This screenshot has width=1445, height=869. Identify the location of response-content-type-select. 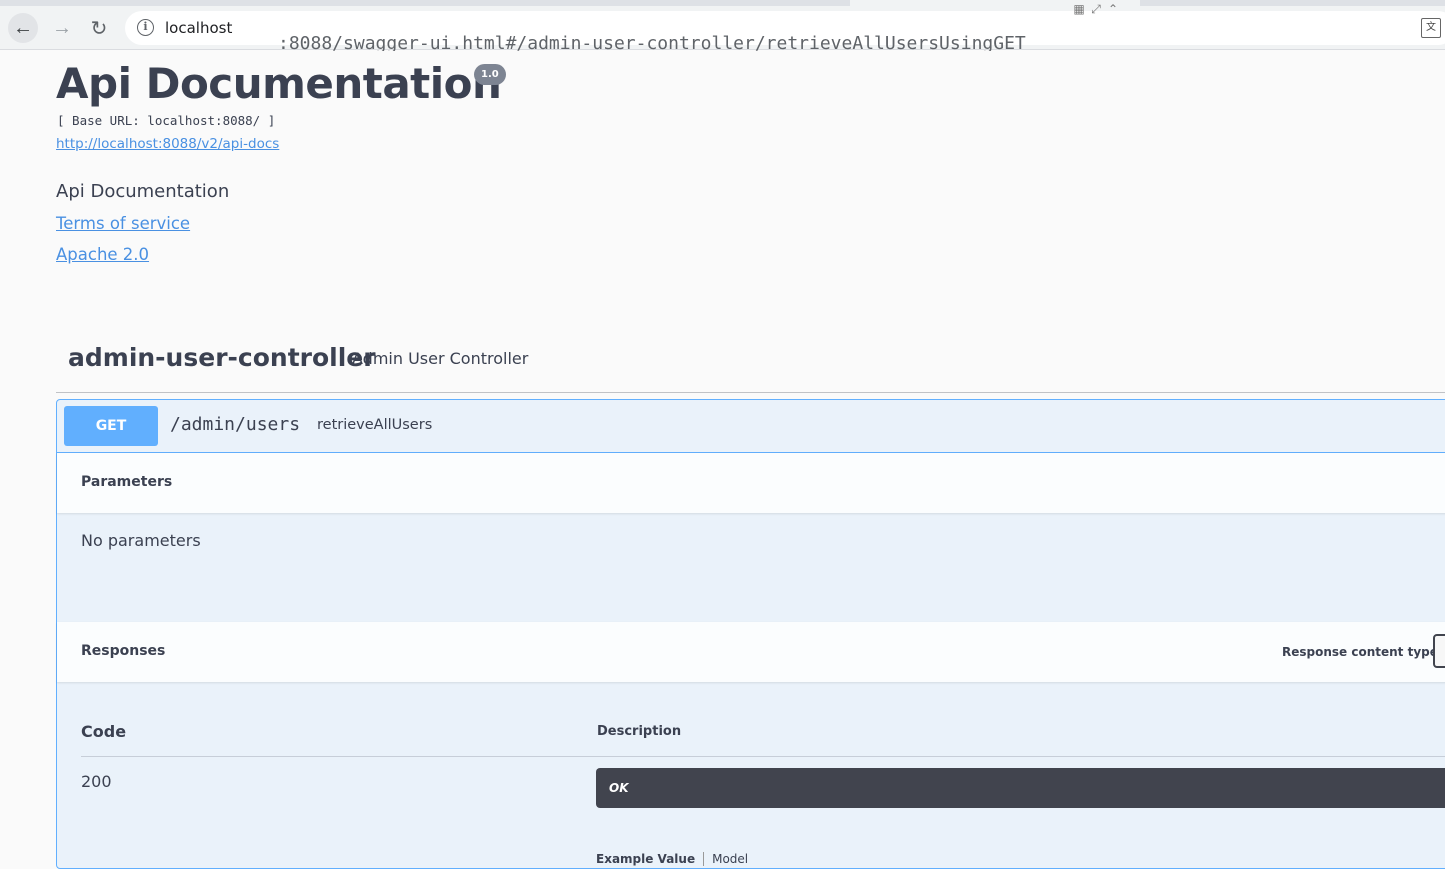
(1439, 651).